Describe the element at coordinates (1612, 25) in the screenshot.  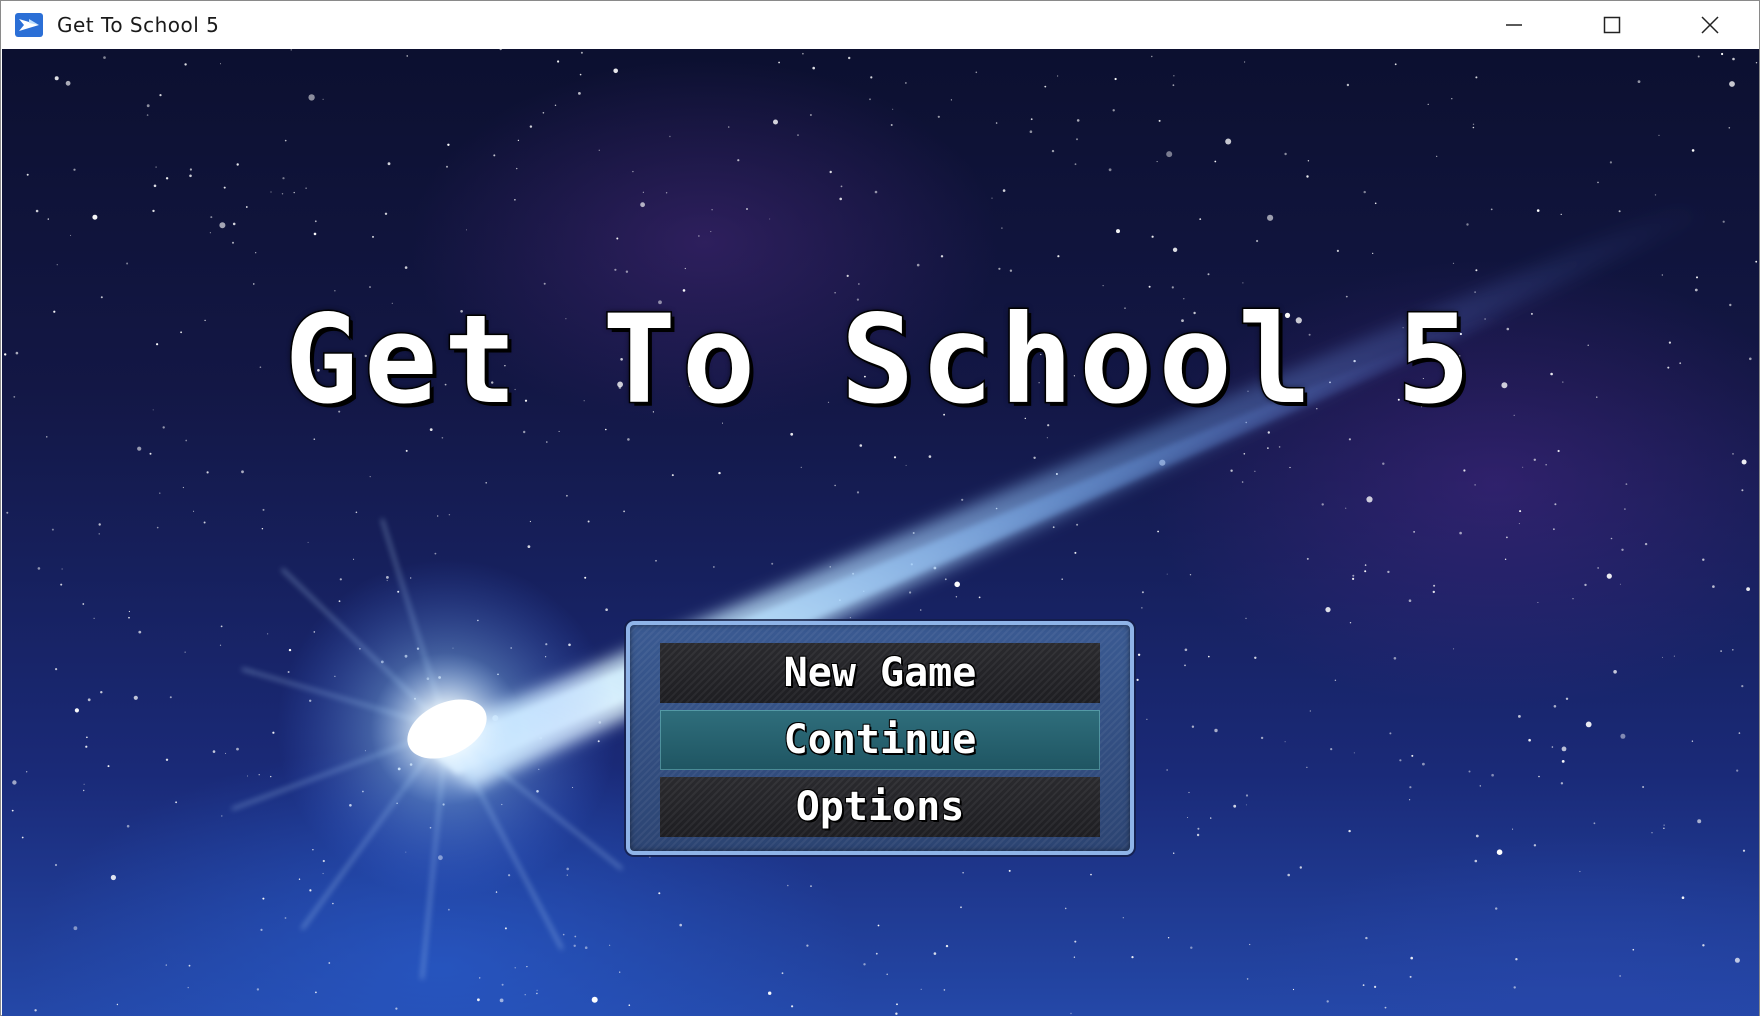
I see `maximize-button` at that location.